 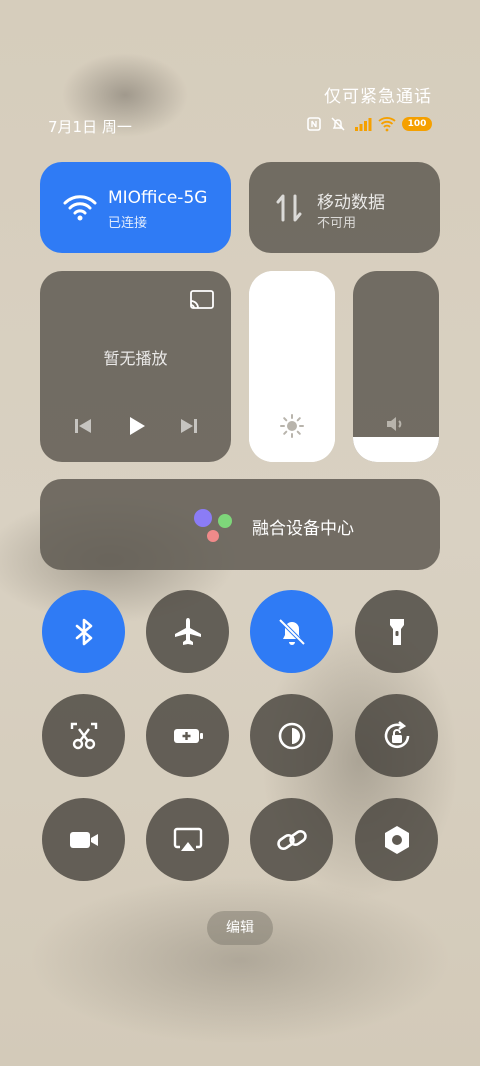 I want to click on date-label: 7月1日 周一, so click(x=90, y=127).